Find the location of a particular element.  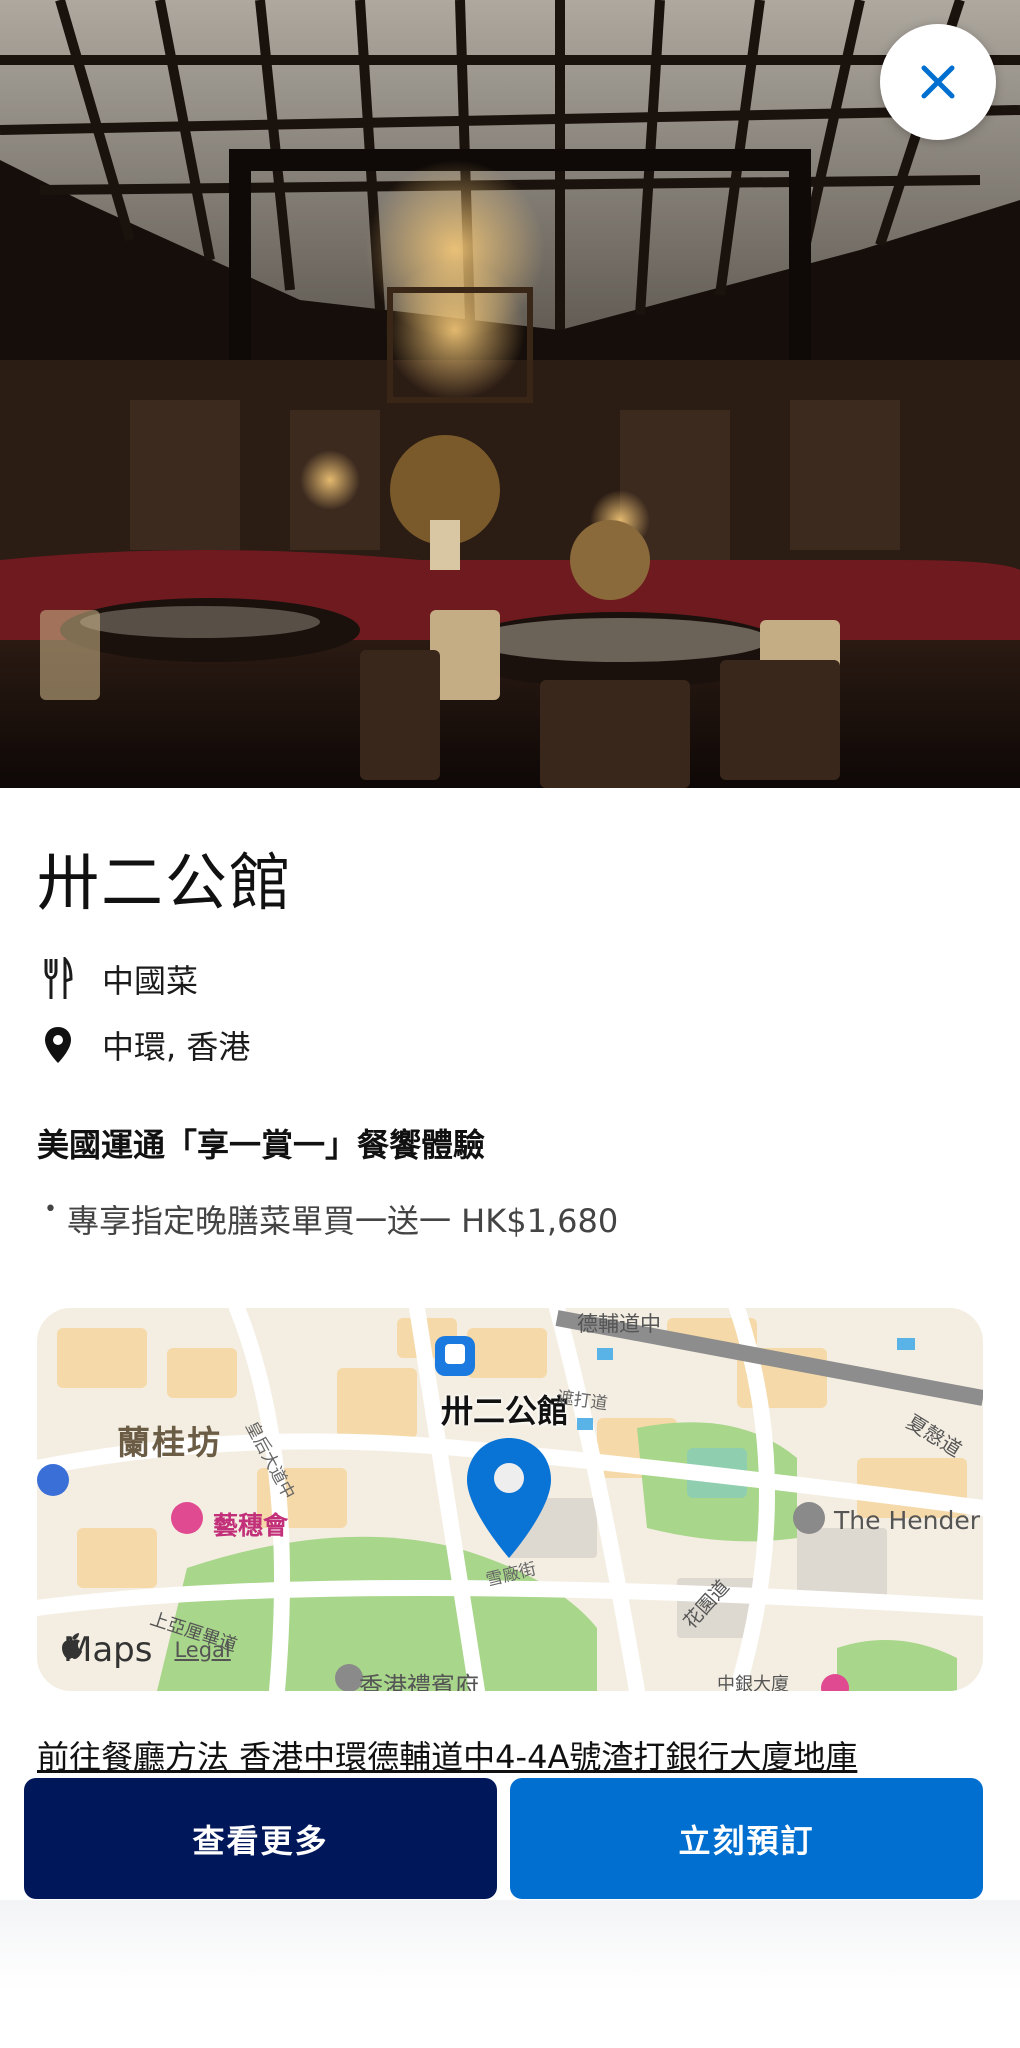

bottom-bar-shadow is located at coordinates (510, 1945).